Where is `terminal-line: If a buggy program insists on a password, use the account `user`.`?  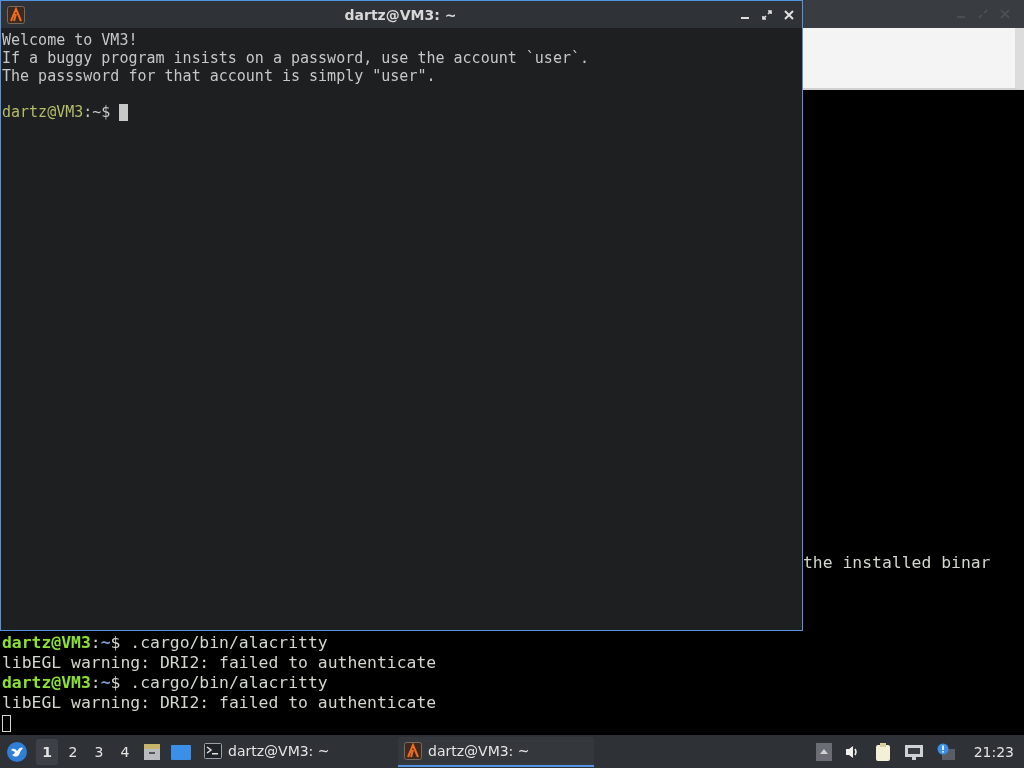 terminal-line: If a buggy program insists on a password, use the account `user`. is located at coordinates (296, 58).